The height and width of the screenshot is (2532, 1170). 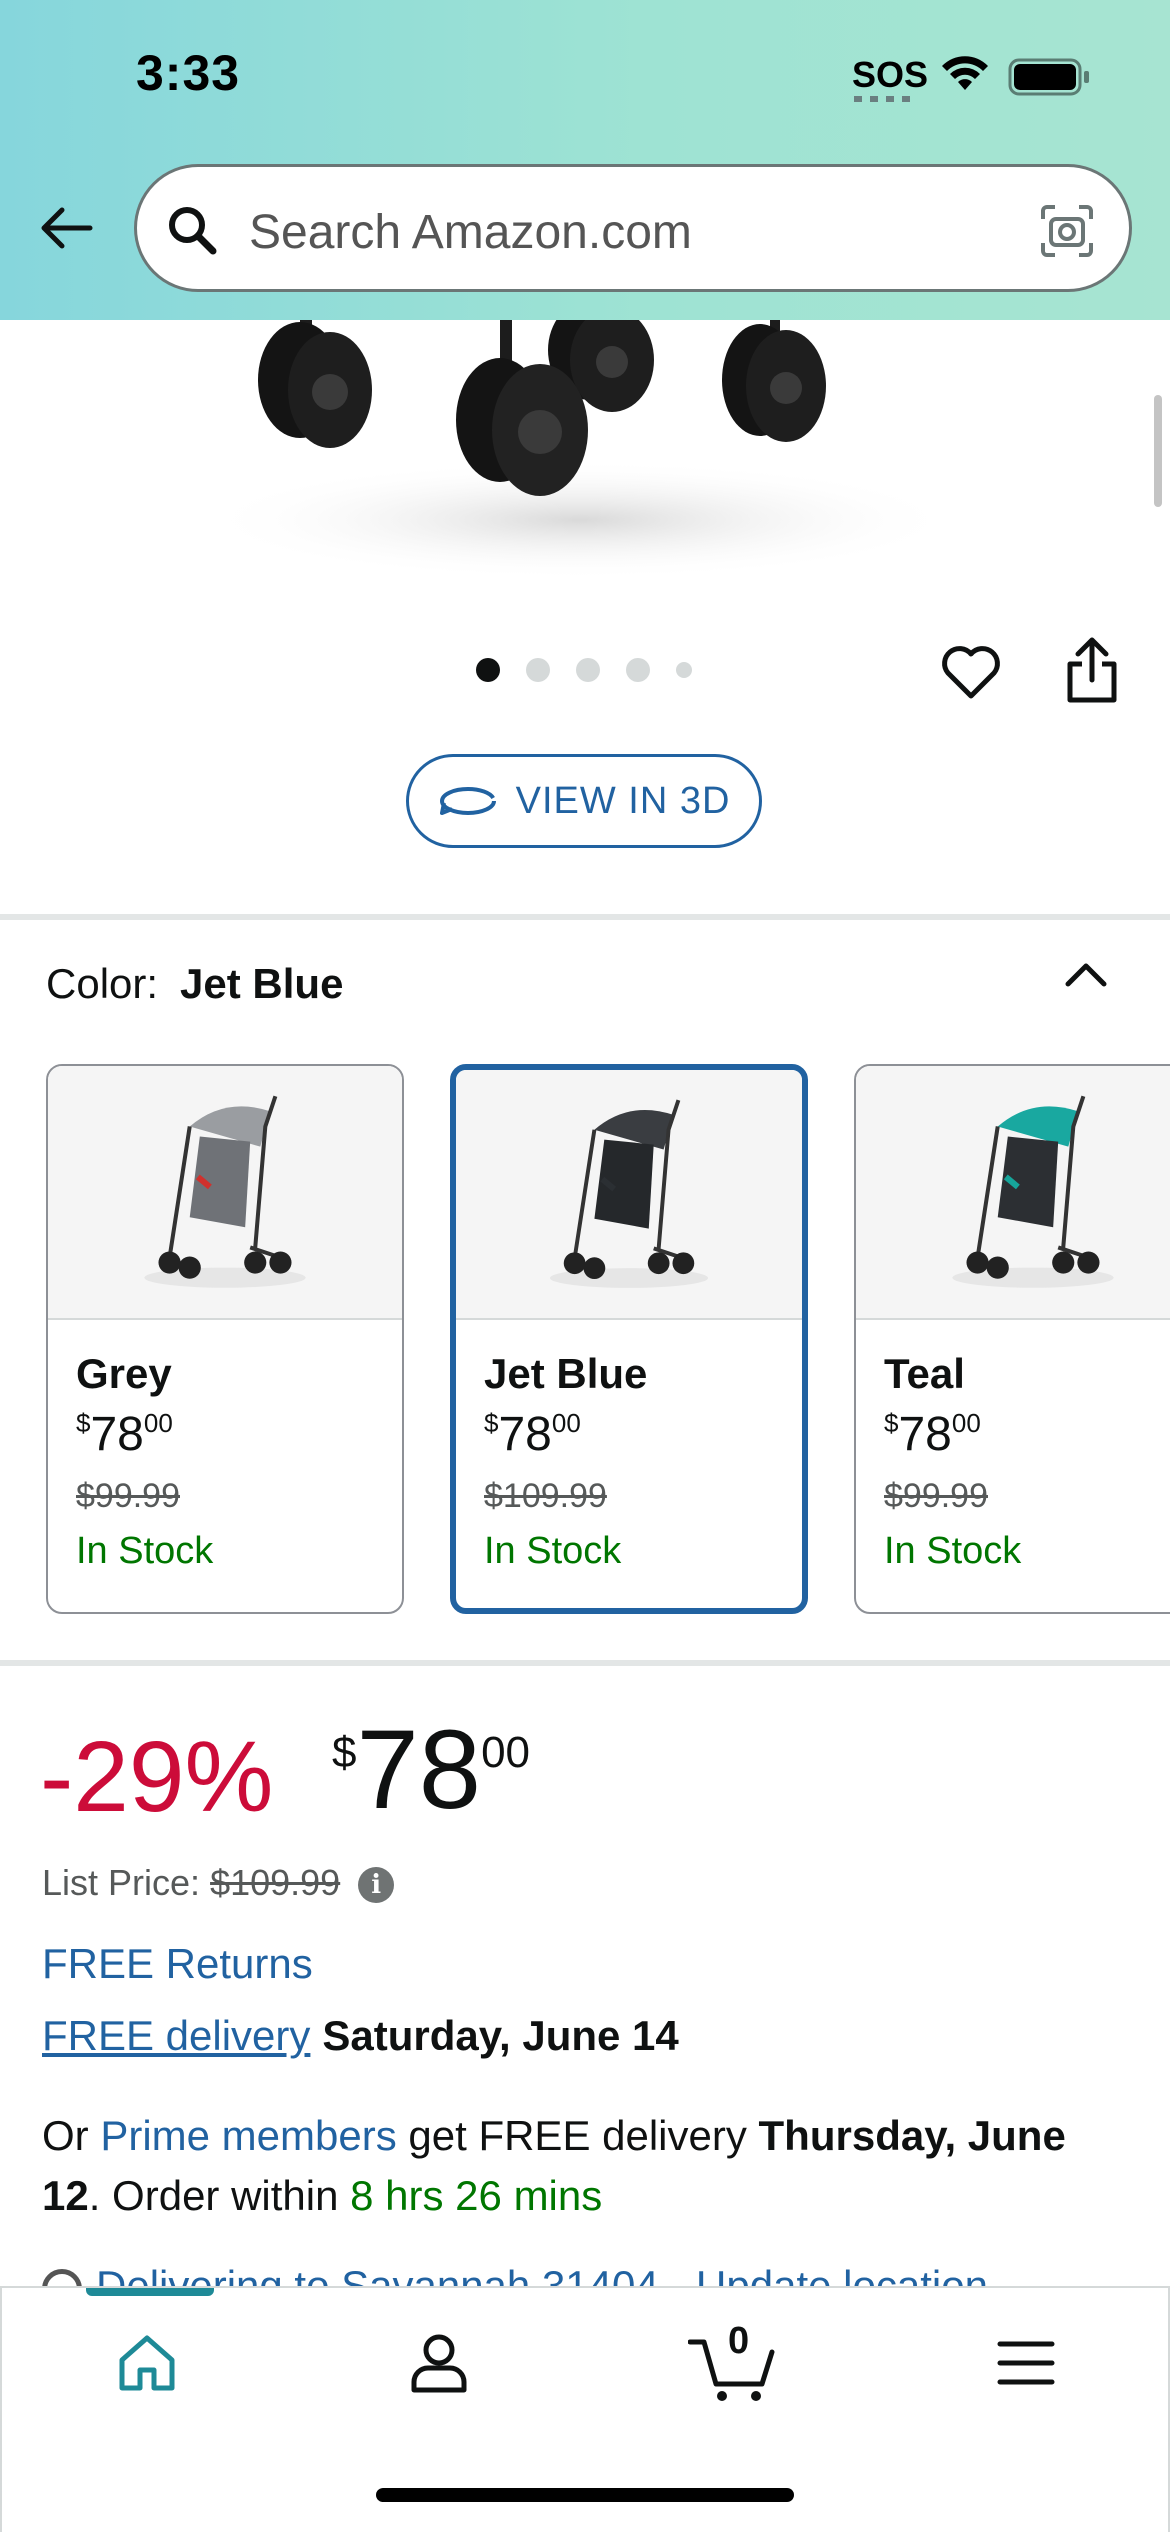 What do you see at coordinates (419, 1769) in the screenshot?
I see `price-whole: 78` at bounding box center [419, 1769].